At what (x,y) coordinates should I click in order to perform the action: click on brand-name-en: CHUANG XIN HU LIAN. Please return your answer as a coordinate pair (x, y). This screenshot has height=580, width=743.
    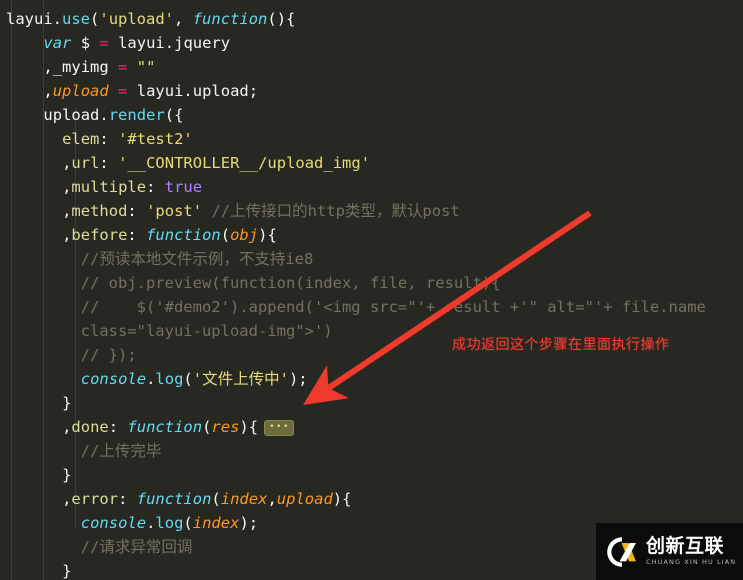
    Looking at the image, I should click on (691, 562).